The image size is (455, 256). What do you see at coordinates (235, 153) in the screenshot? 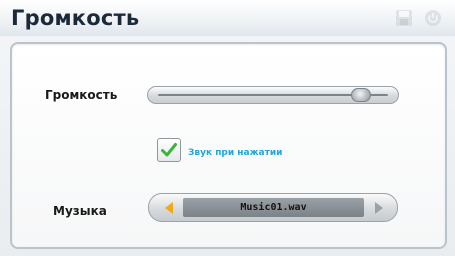
I see `touch-sound-label: Звук при нажатии` at bounding box center [235, 153].